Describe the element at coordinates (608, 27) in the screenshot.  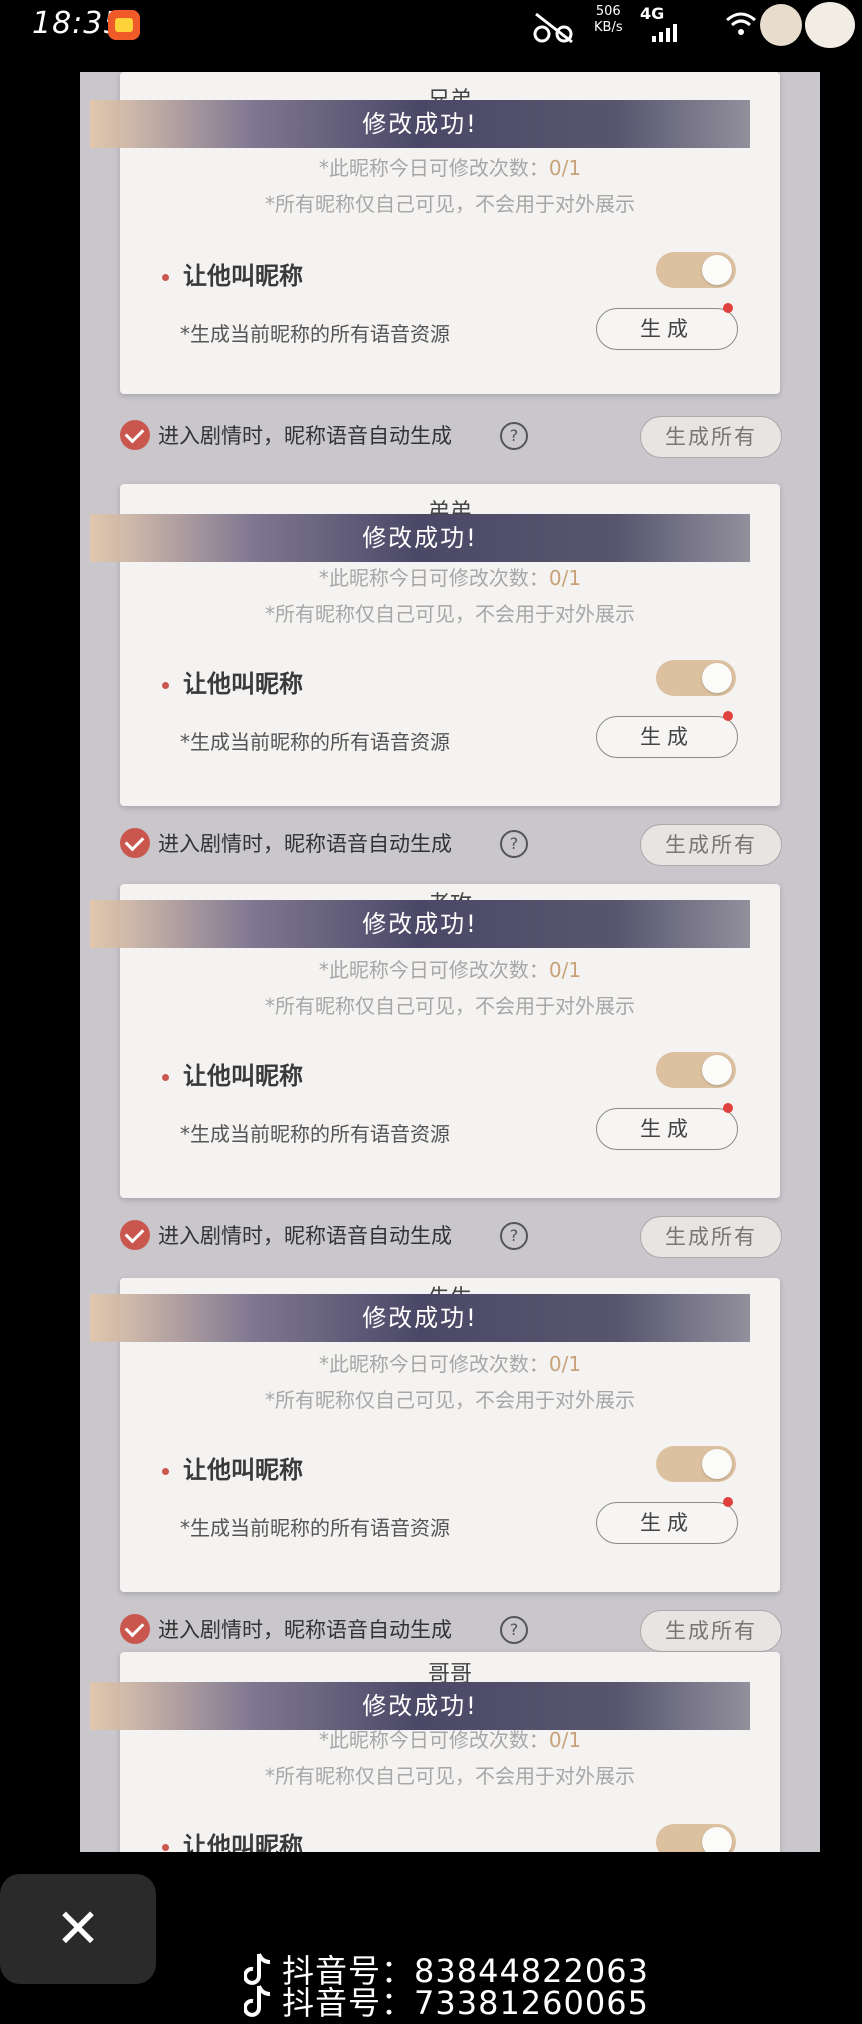
I see `net-speed-unit: KB/s` at that location.